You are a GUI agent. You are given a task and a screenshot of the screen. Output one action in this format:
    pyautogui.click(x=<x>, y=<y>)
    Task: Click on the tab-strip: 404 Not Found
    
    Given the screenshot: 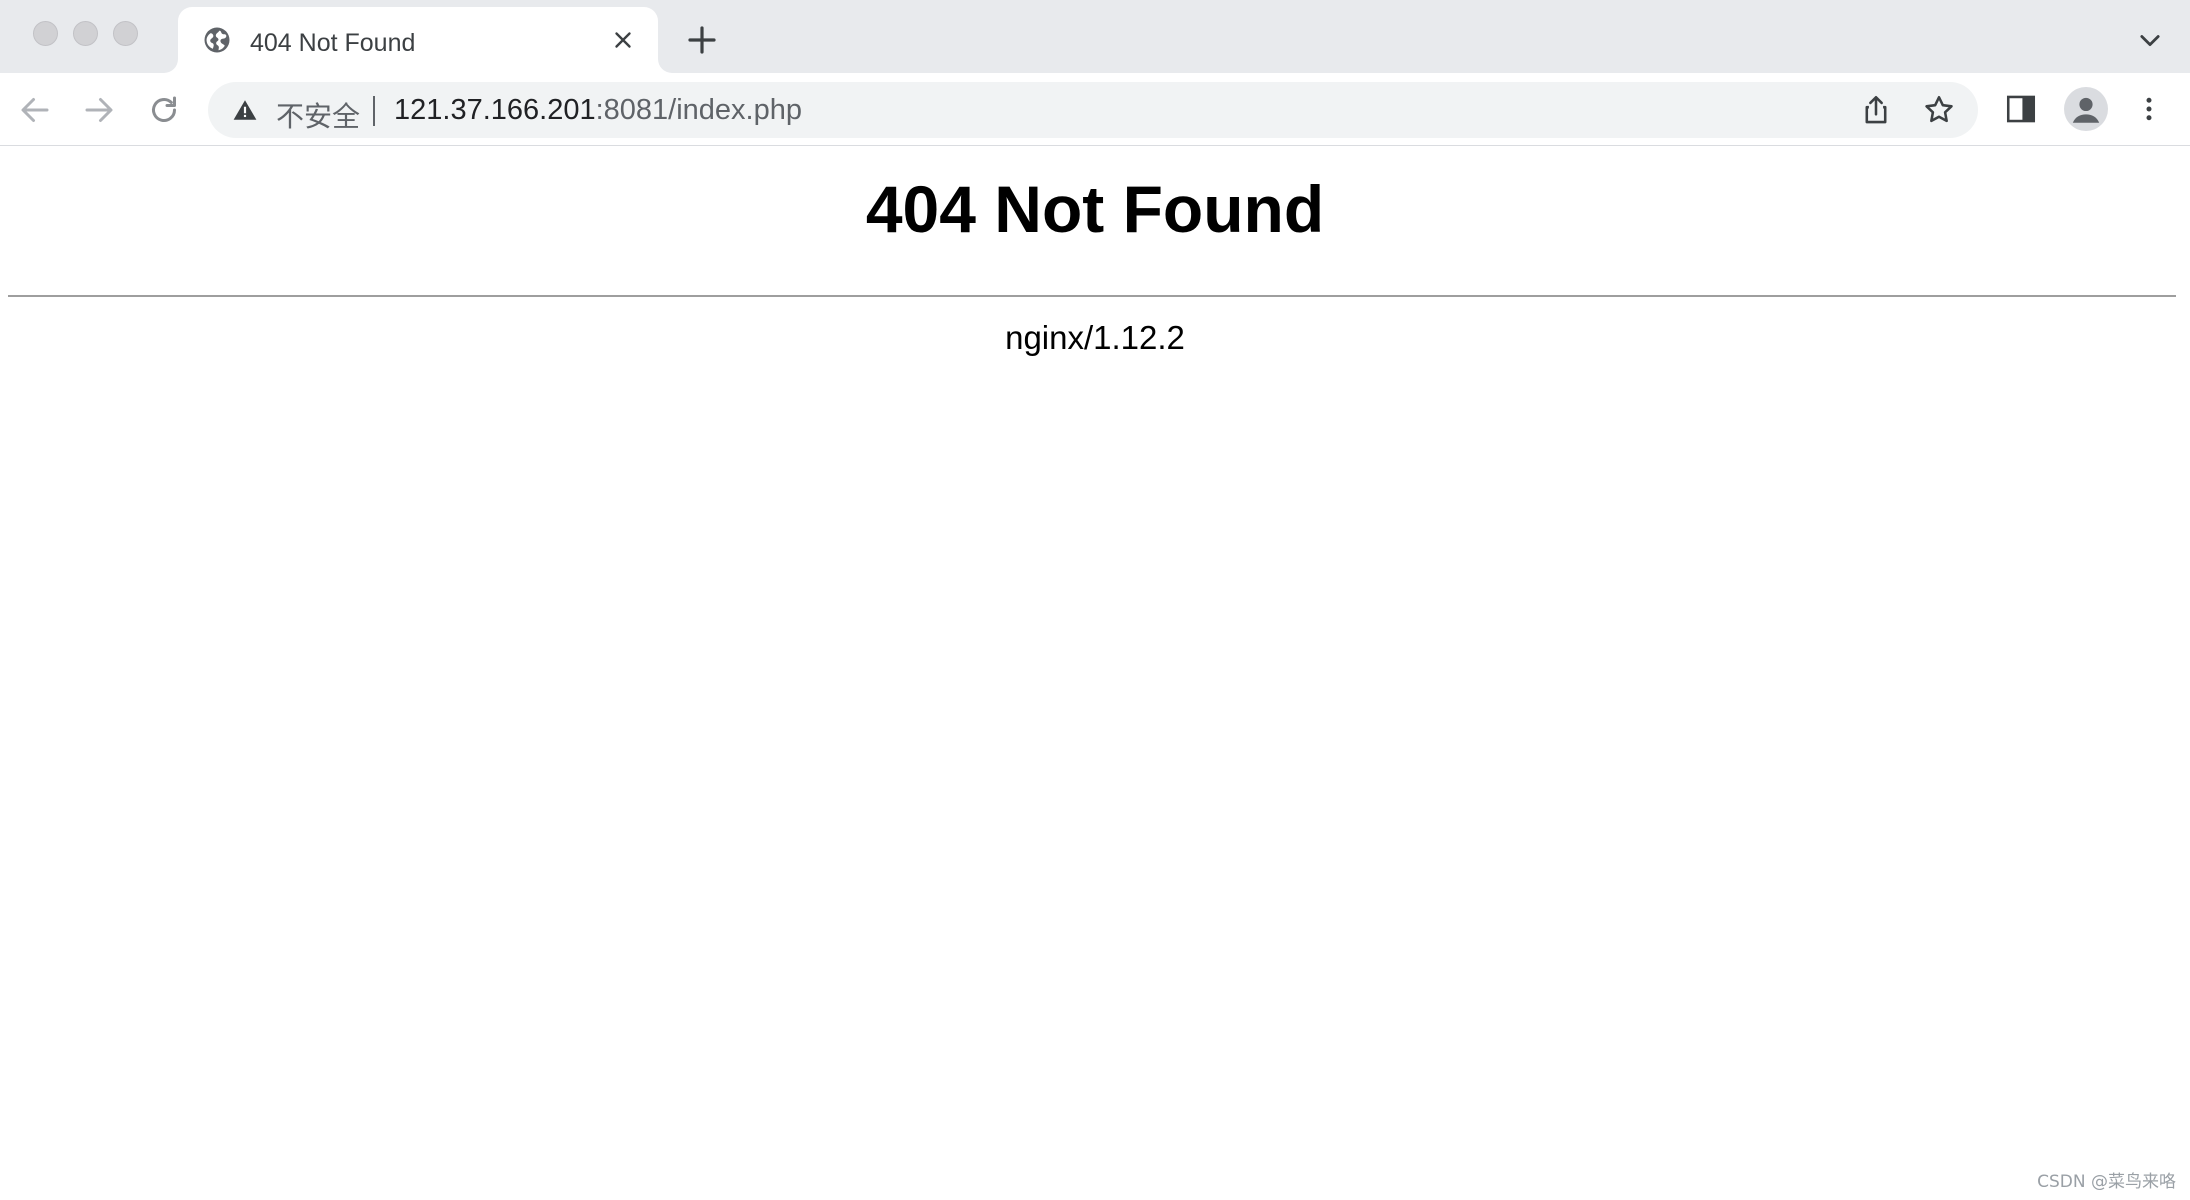 What is the action you would take?
    pyautogui.click(x=1095, y=36)
    